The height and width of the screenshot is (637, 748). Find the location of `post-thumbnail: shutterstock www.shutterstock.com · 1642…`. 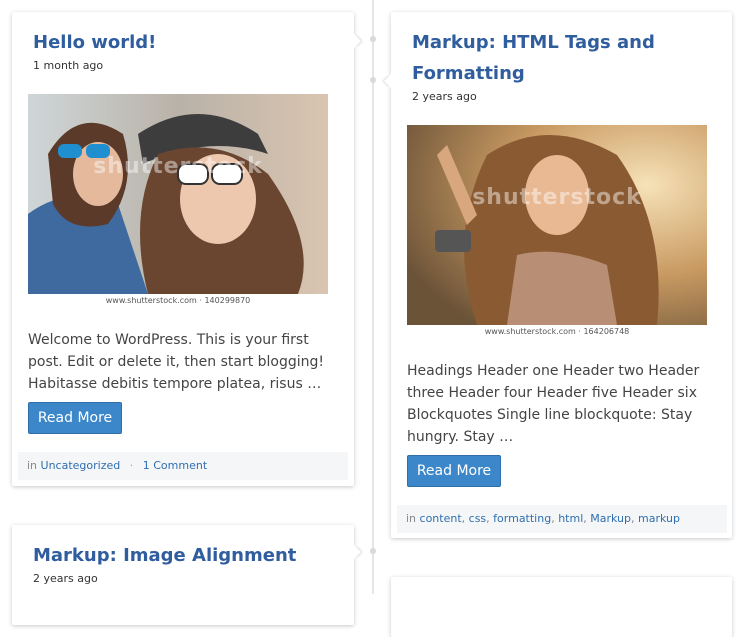

post-thumbnail: shutterstock www.shutterstock.com · 1642… is located at coordinates (557, 232).